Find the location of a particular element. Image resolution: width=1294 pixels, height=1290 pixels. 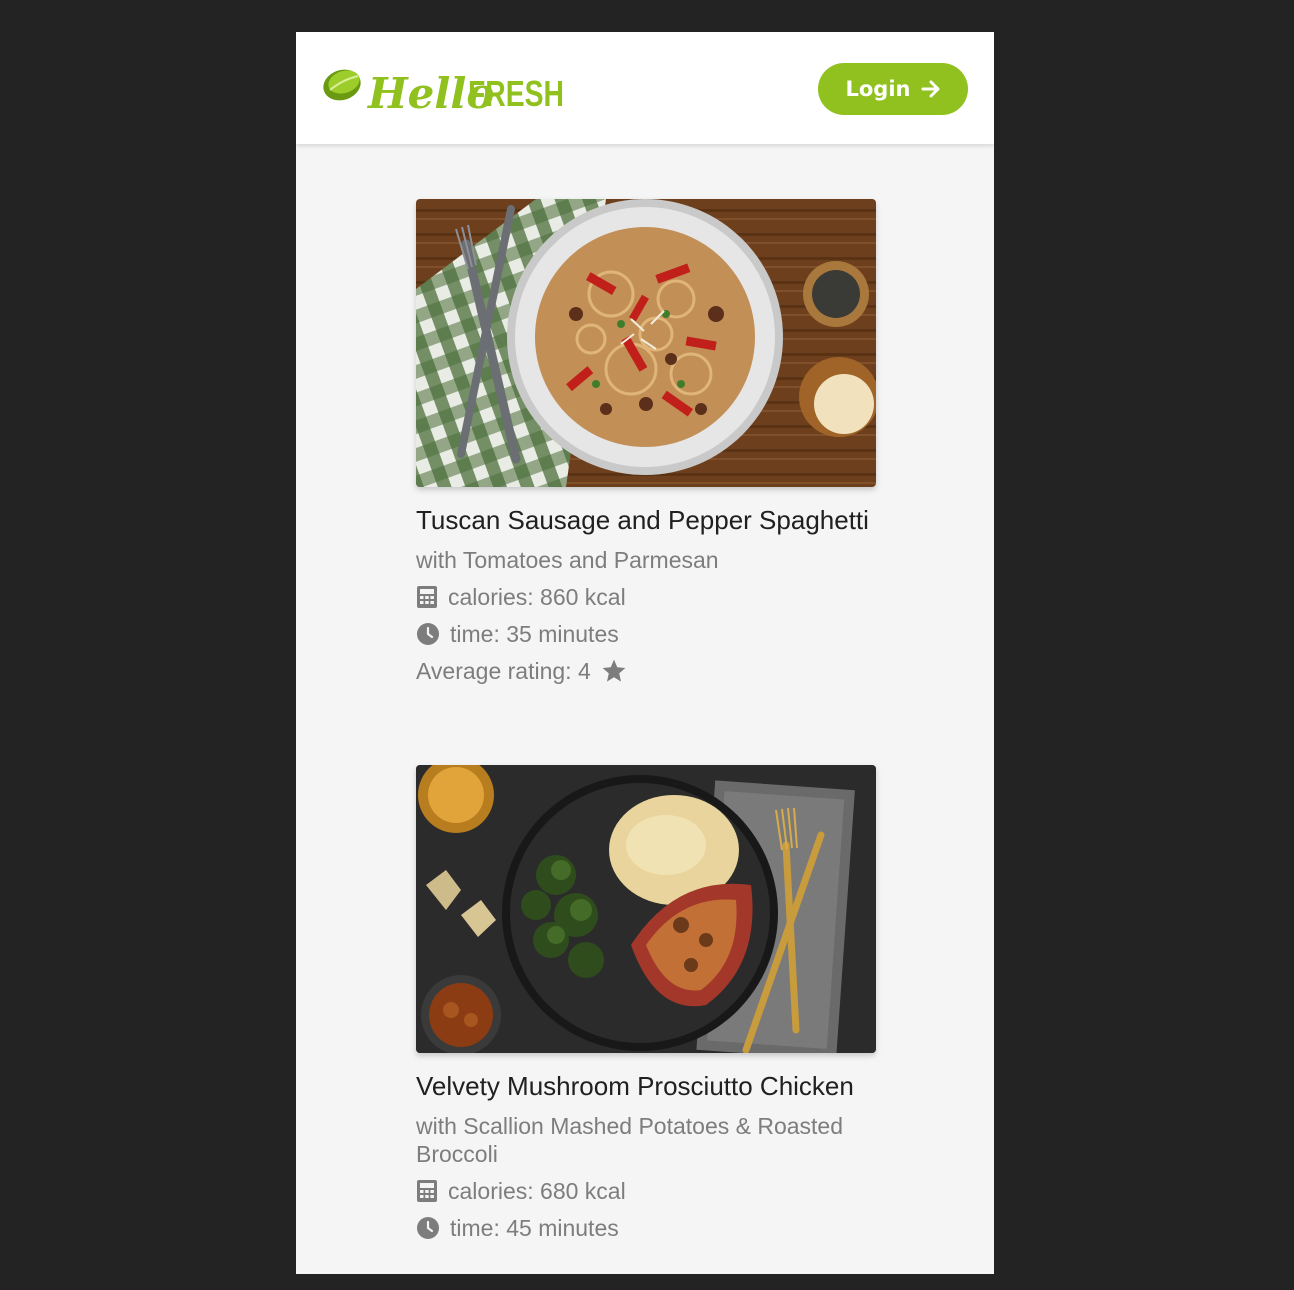

recipe-title: Tuscan Sausage and Pepper Spaghetti is located at coordinates (646, 520).